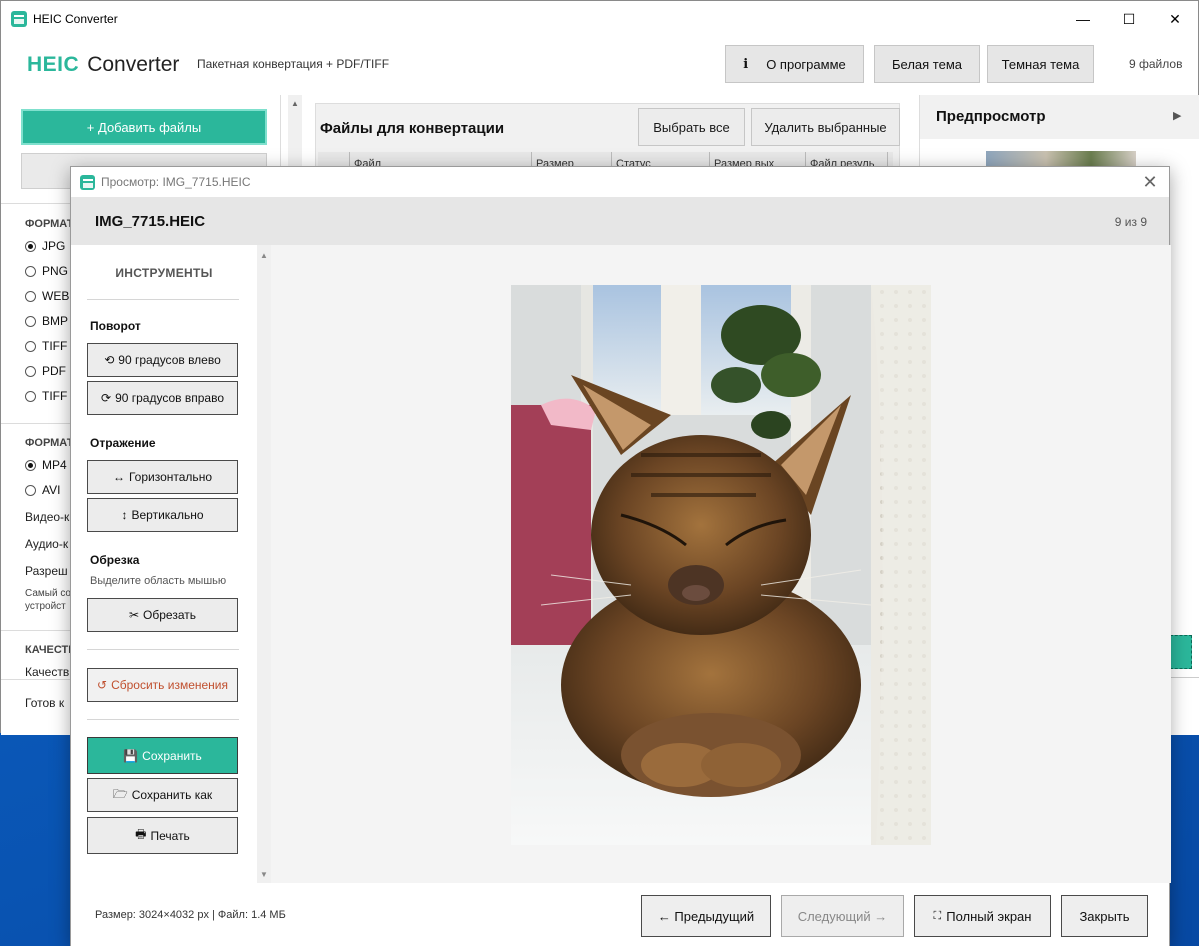 The image size is (1199, 946). I want to click on video-codec-label: Видео-к, so click(47, 517).